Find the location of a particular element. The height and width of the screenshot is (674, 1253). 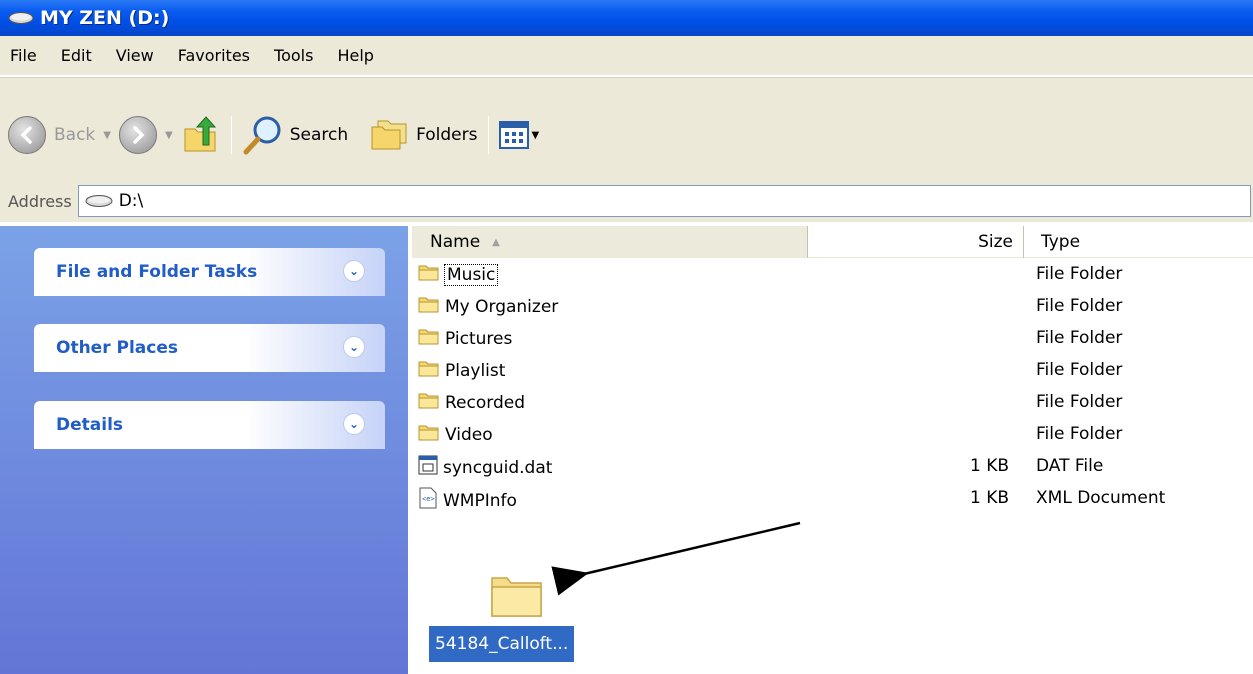

views-dropdown-icon: ▼ is located at coordinates (536, 135).